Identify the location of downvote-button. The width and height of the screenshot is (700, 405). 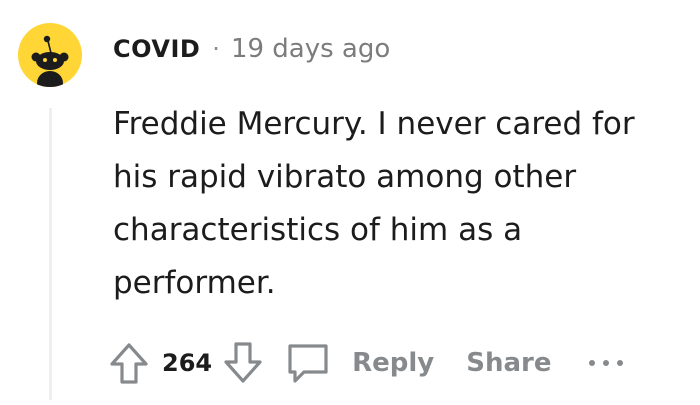
(243, 363).